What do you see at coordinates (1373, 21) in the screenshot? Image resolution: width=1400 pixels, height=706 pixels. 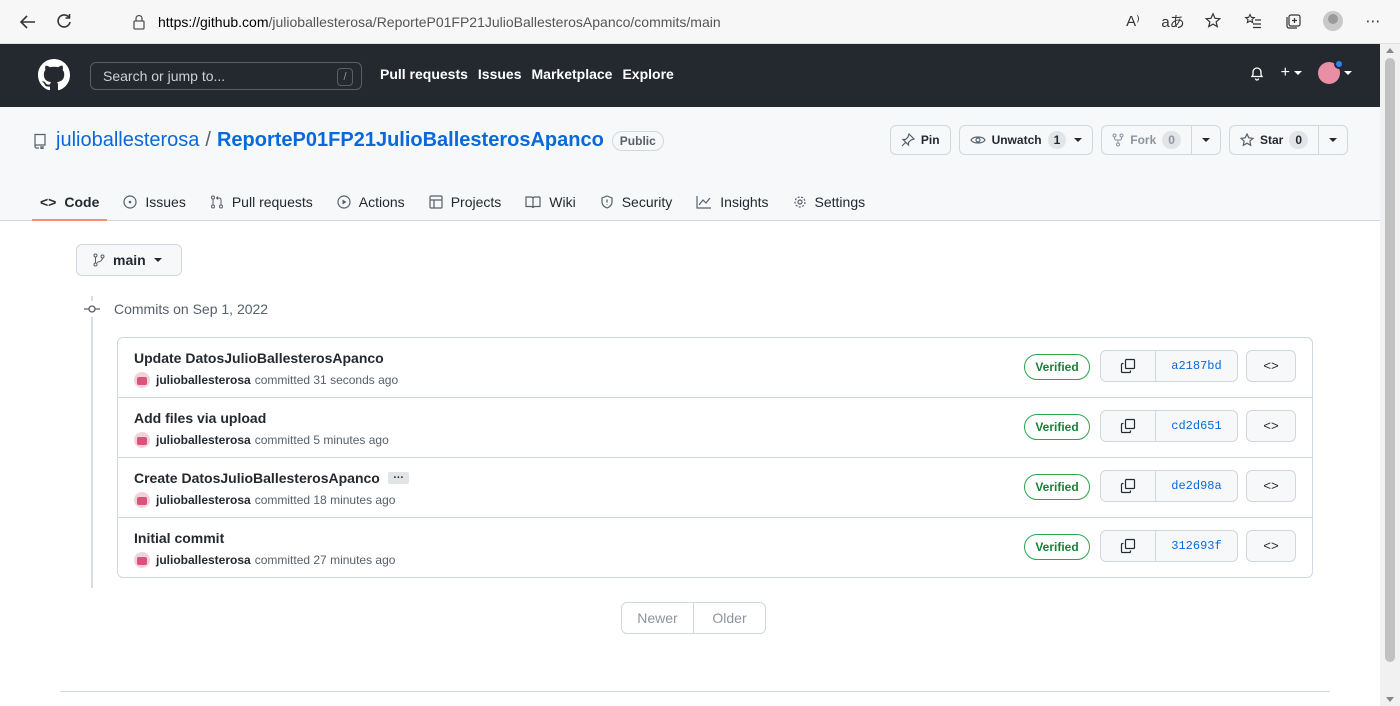 I see `more-options-icon: ⋯` at bounding box center [1373, 21].